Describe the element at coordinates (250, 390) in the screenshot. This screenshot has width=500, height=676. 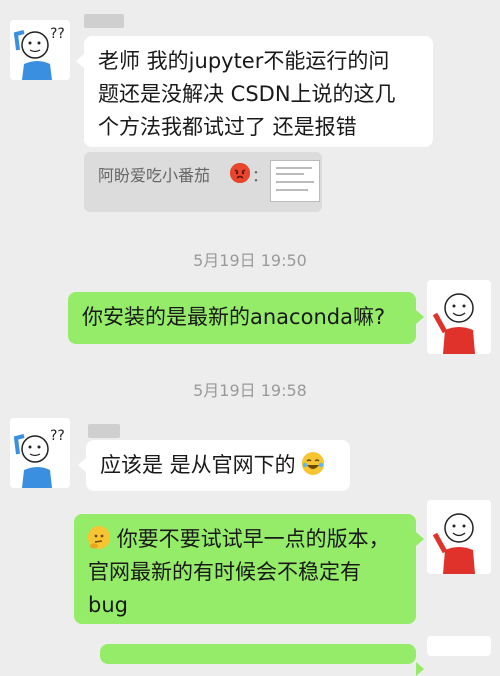
I see `timestamp: 5月19日 19:58` at that location.